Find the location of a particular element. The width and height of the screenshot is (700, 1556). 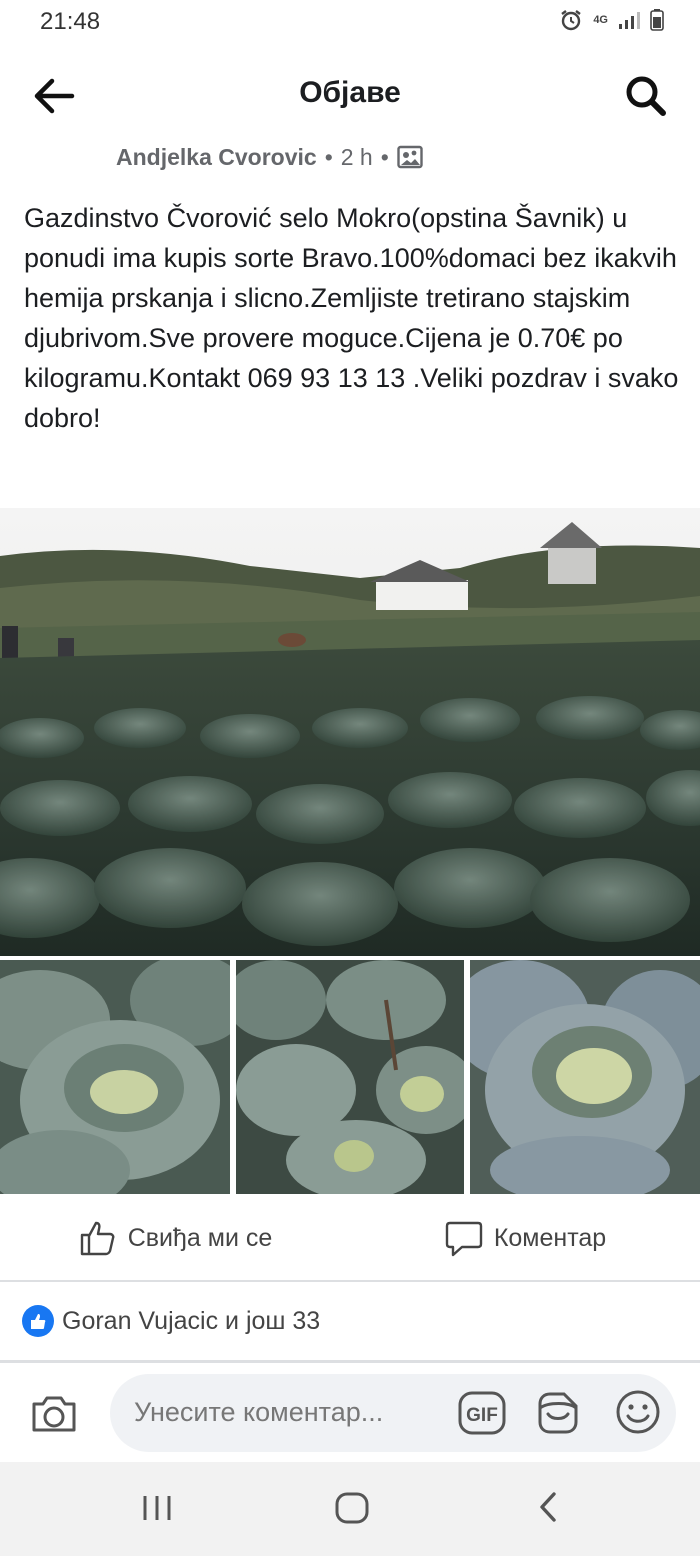

post-time: 2 h is located at coordinates (357, 157).